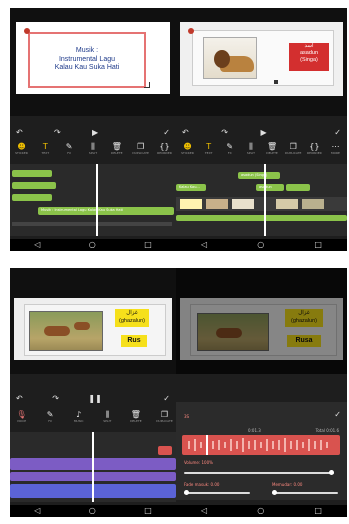  What do you see at coordinates (134, 341) in the screenshot?
I see `meaning-label: Rus` at bounding box center [134, 341].